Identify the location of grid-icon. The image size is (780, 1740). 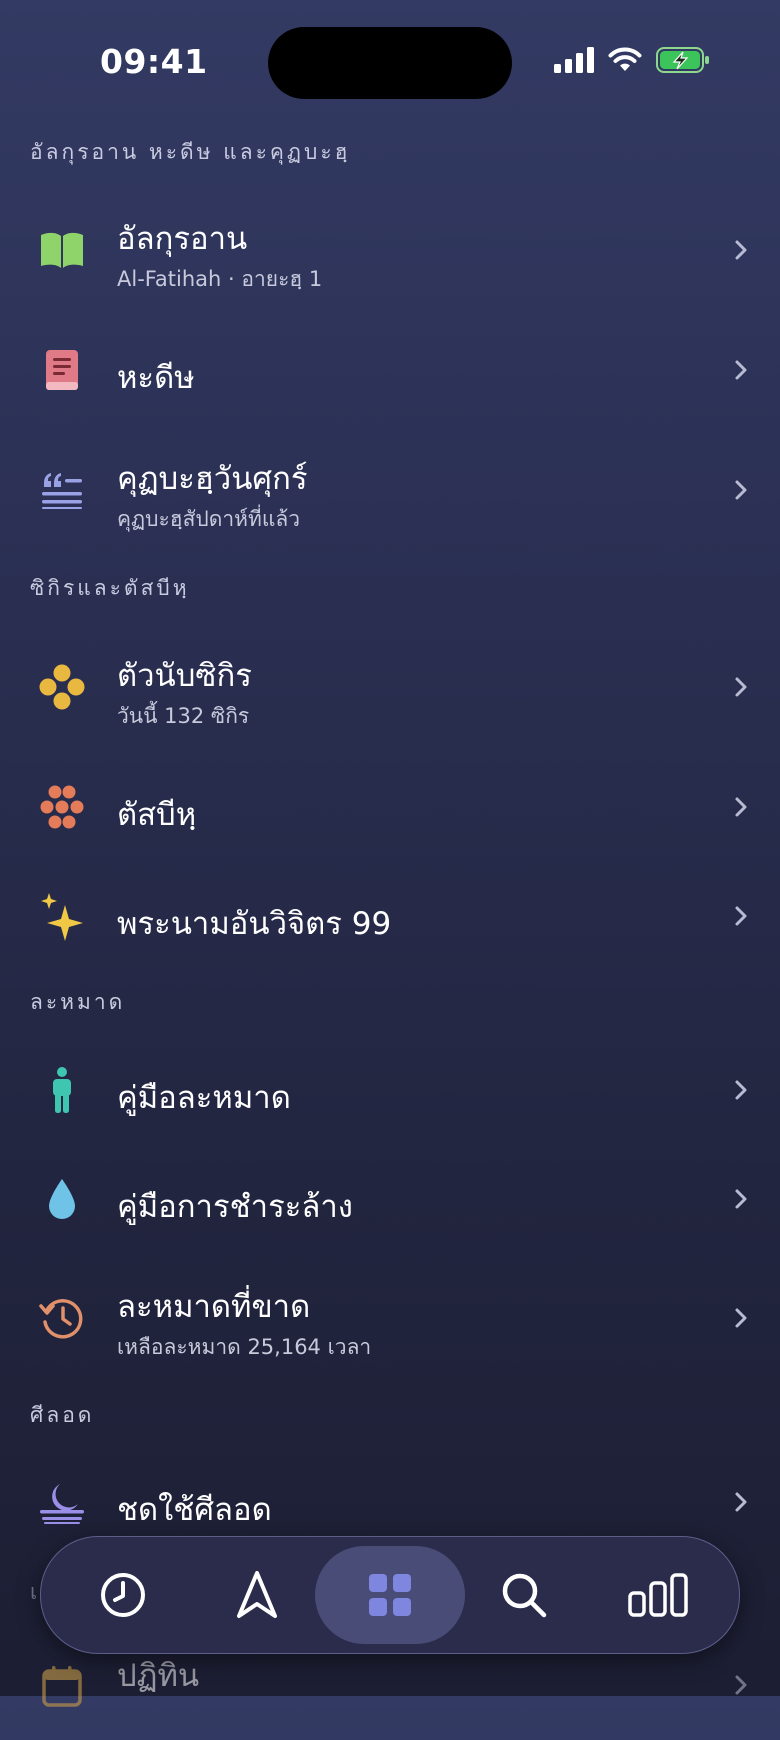
(390, 1595).